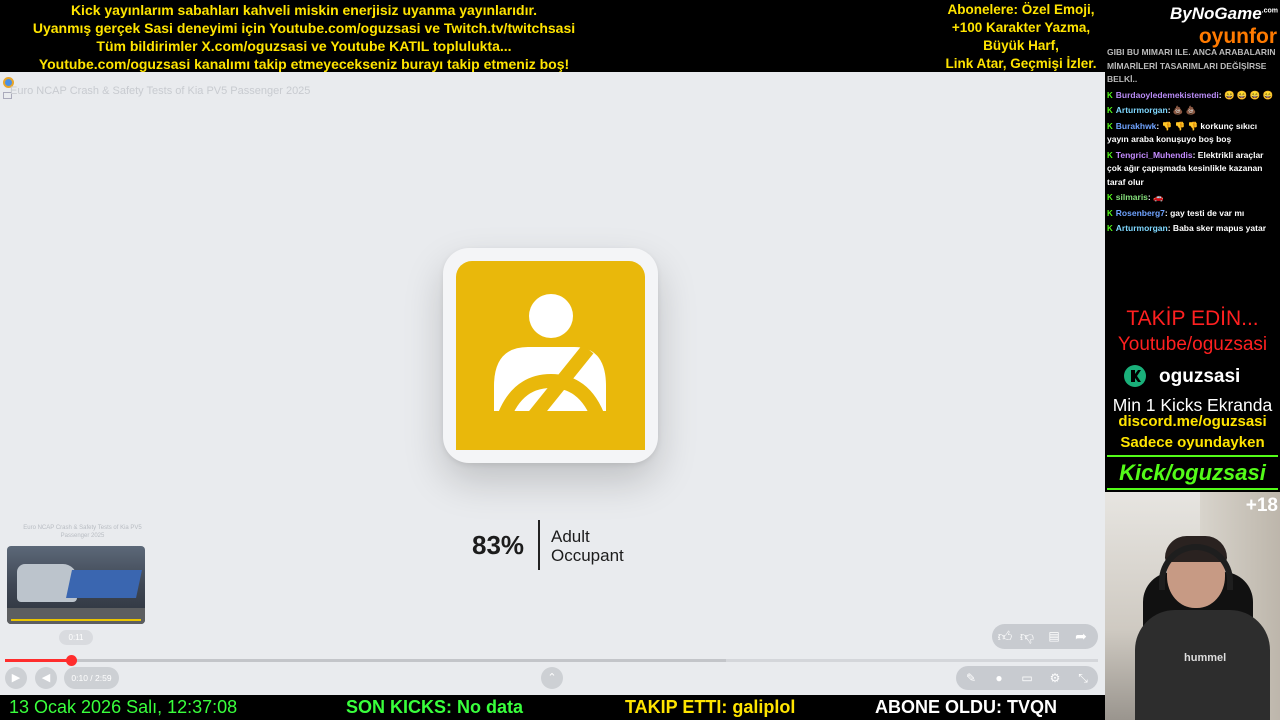 This screenshot has height=720, width=1280. I want to click on youtube-handle: Youtube/oguzsasi, so click(1192, 344).